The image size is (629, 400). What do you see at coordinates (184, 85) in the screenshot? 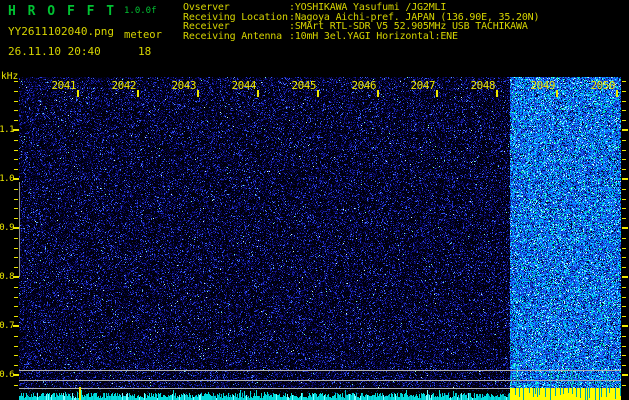
I see `x-axis-tick-label: 2043` at bounding box center [184, 85].